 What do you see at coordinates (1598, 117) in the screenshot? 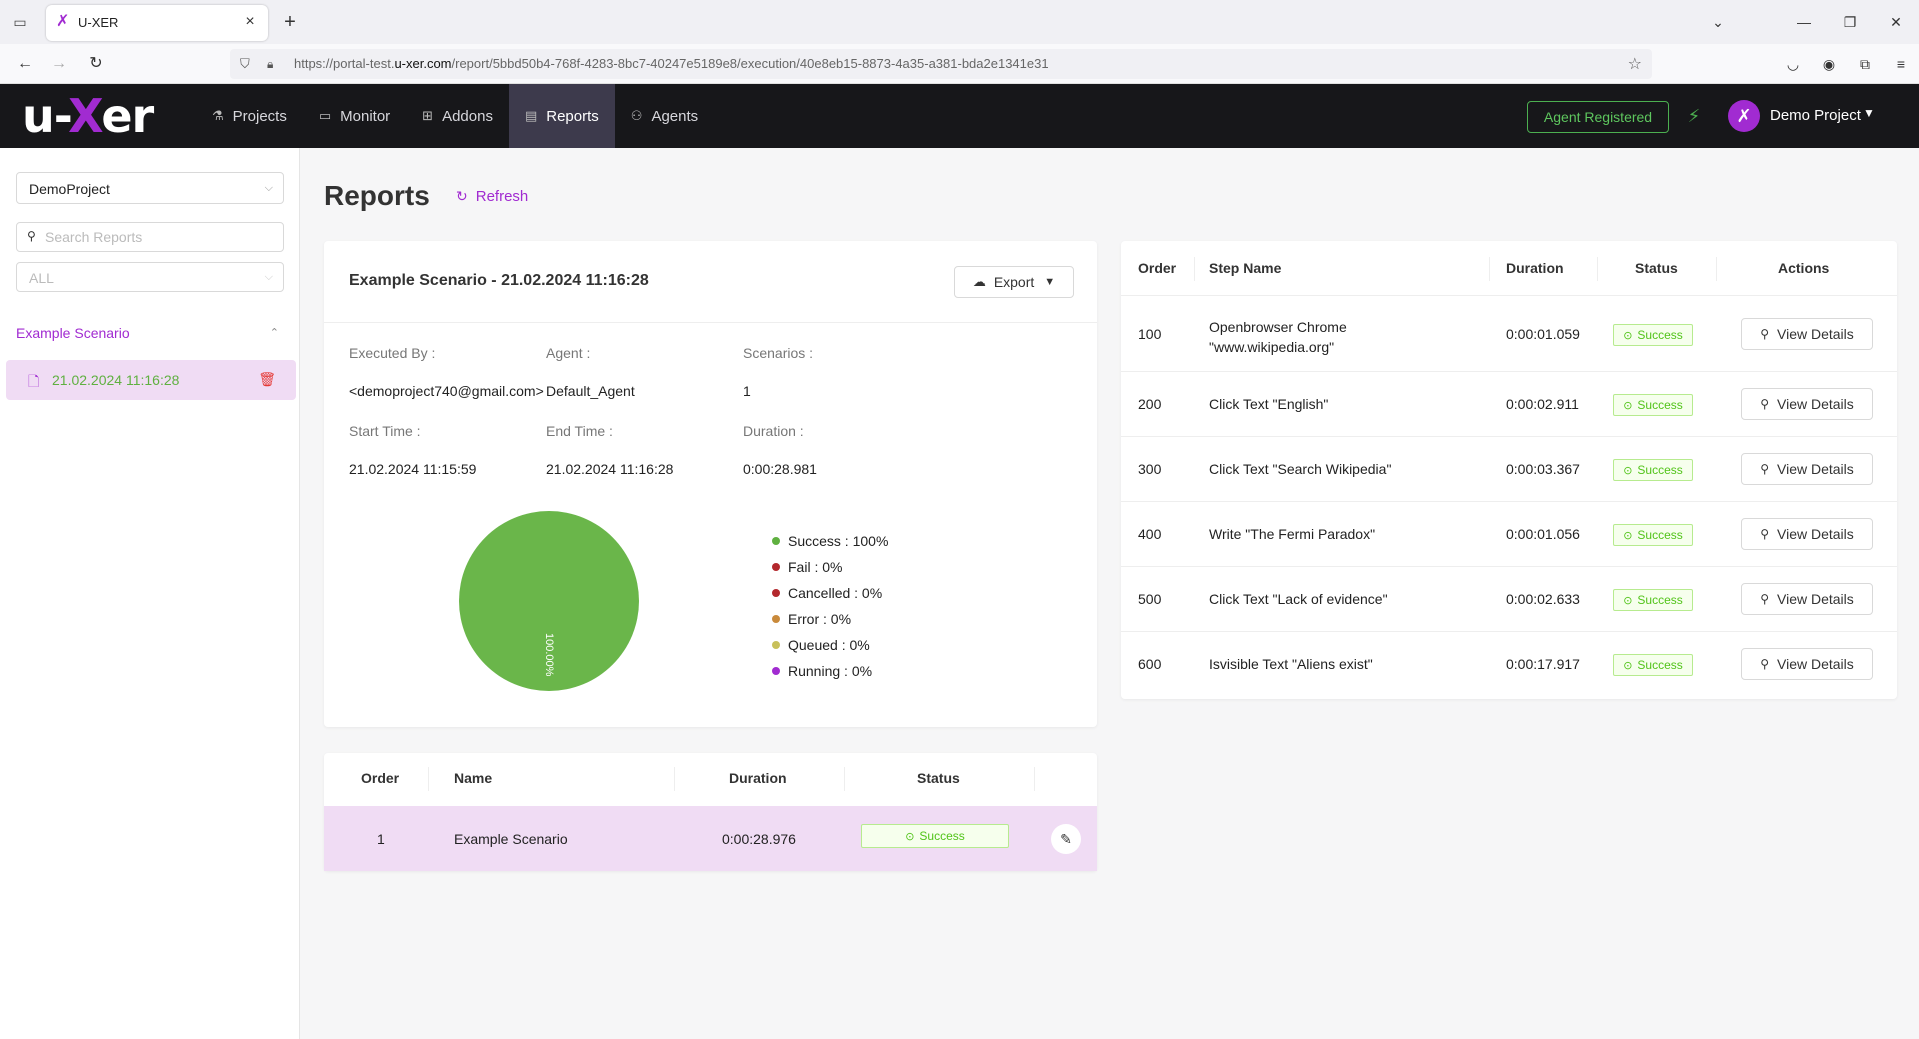
I see `agent-status-badge: Agent Registered` at bounding box center [1598, 117].